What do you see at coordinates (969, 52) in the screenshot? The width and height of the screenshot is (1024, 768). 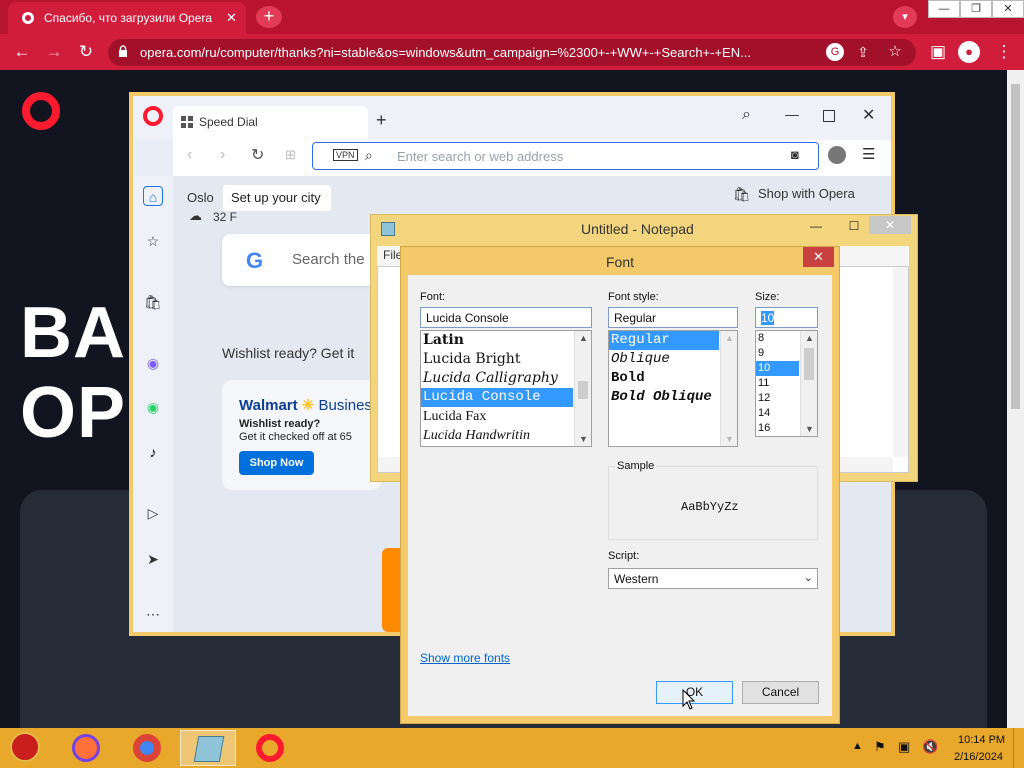 I see `profile-avatar-icon: ●` at bounding box center [969, 52].